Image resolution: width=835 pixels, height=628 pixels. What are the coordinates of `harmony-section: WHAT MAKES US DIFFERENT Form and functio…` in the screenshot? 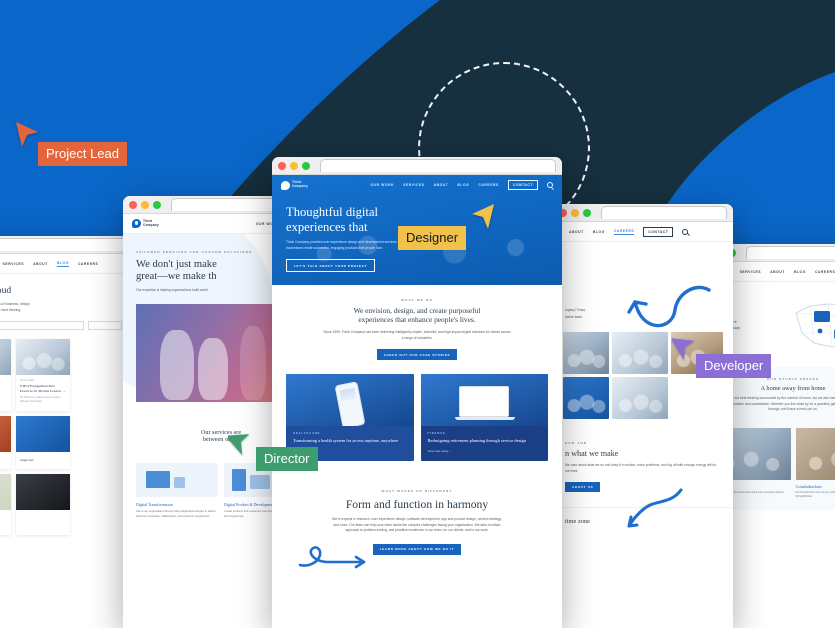 It's located at (417, 529).